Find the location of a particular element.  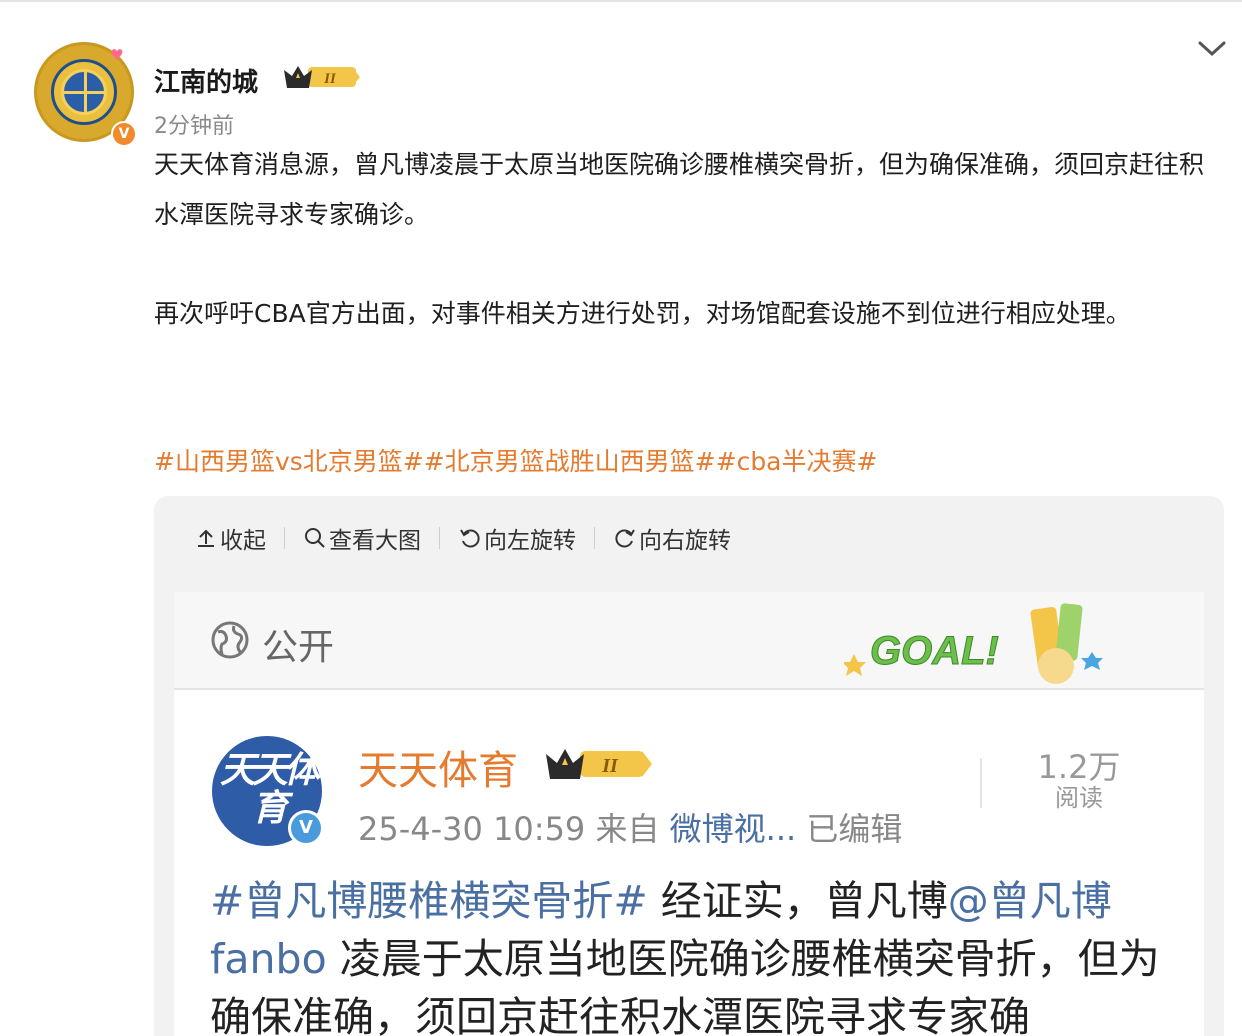

source-text-part: 经证实，曾凡博 is located at coordinates (797, 901).